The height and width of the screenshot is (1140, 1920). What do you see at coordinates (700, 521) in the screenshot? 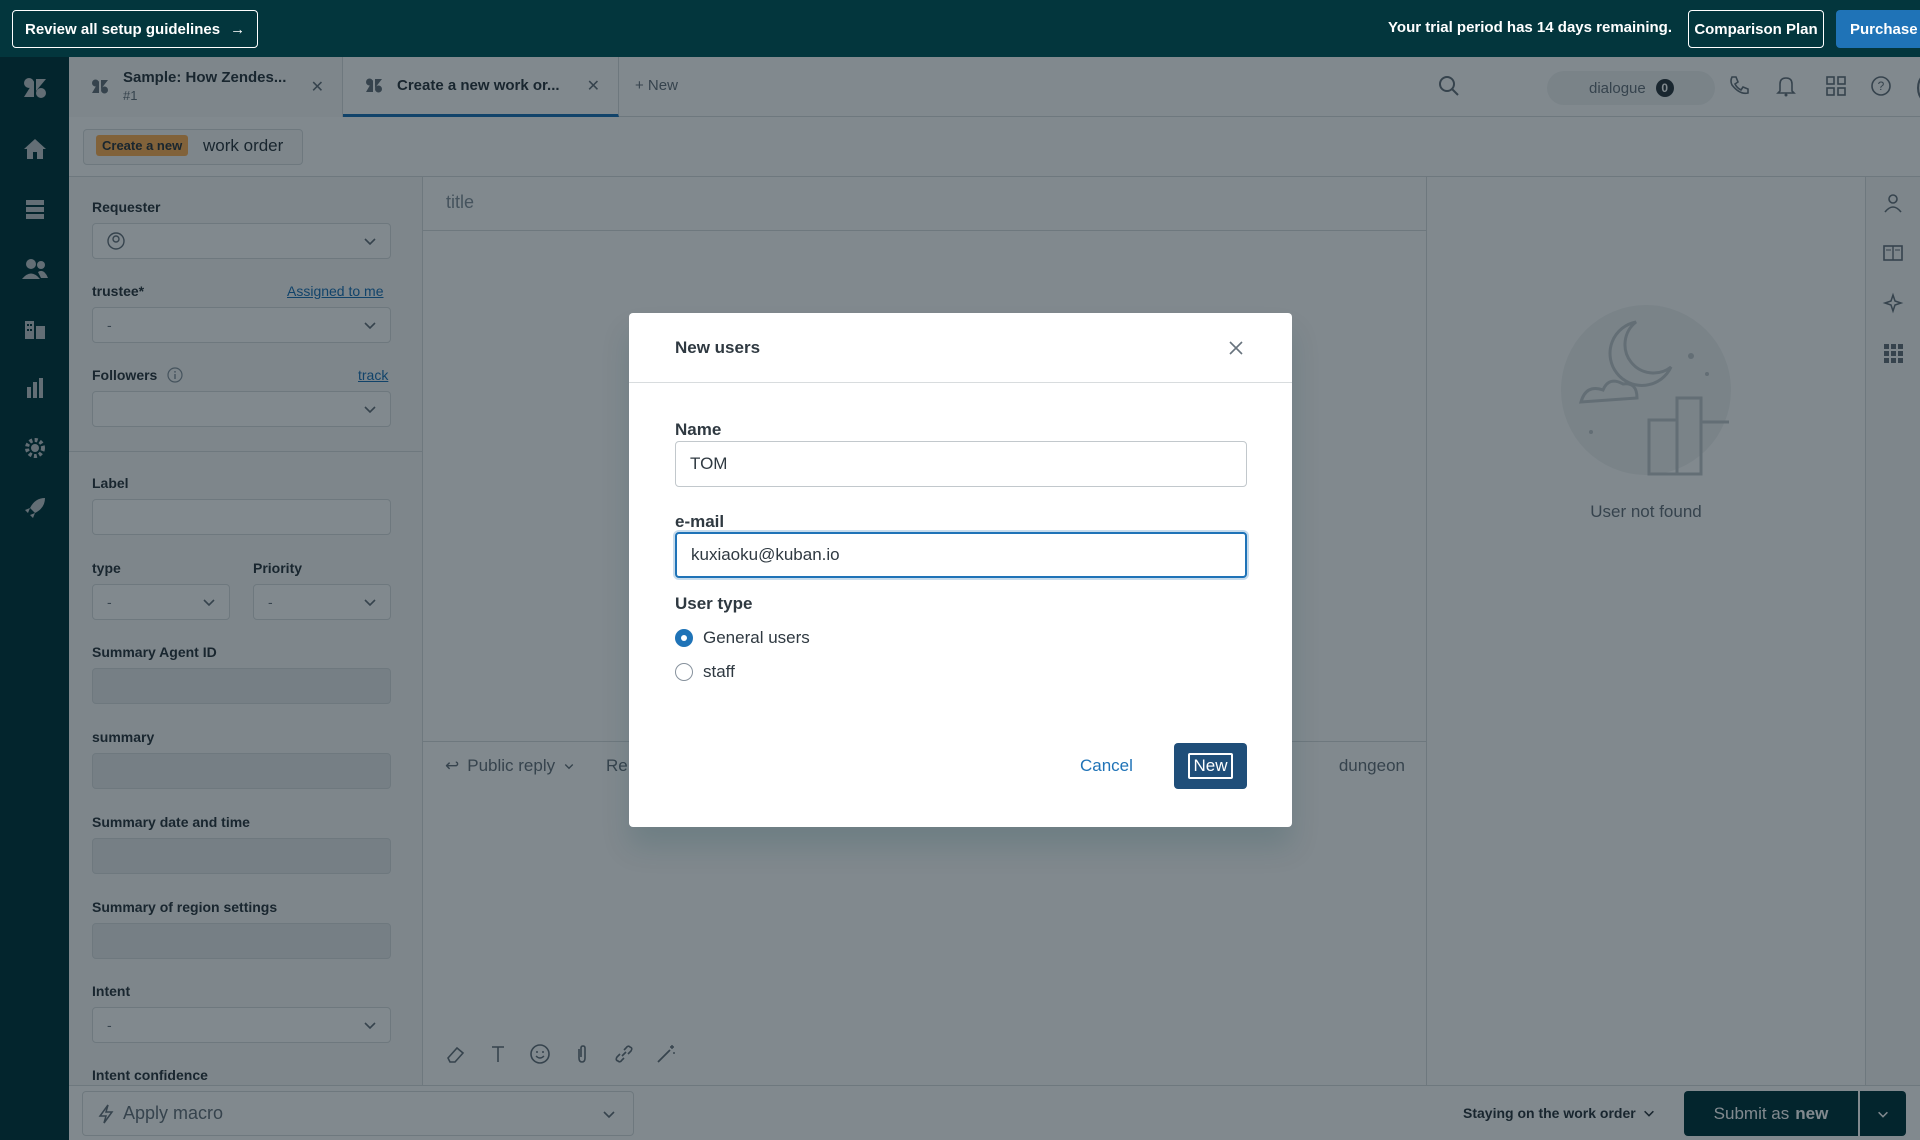
I see `email-label: e-mail` at bounding box center [700, 521].